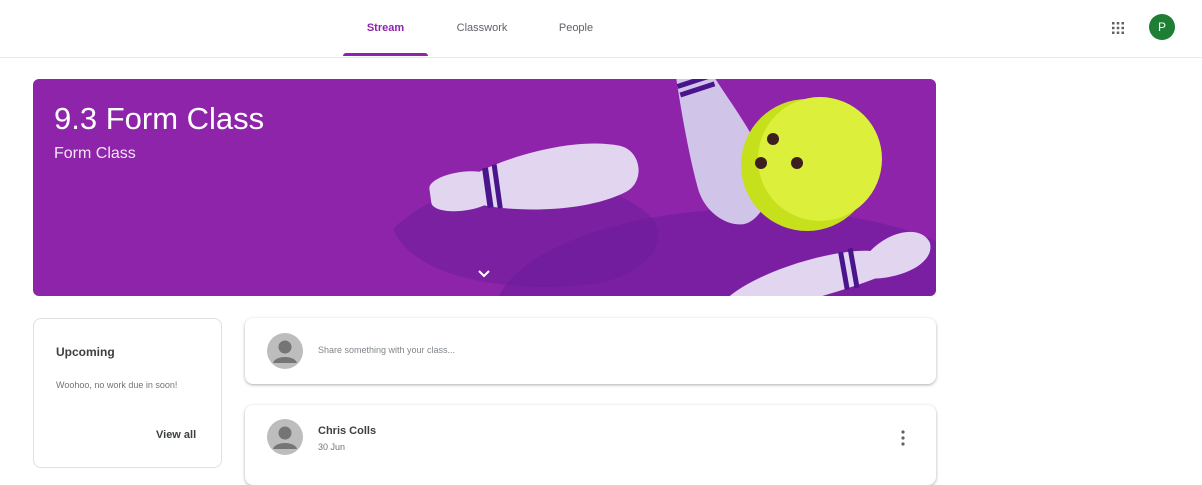  I want to click on stream-post: Chris Colls 30 Jun, so click(590, 445).